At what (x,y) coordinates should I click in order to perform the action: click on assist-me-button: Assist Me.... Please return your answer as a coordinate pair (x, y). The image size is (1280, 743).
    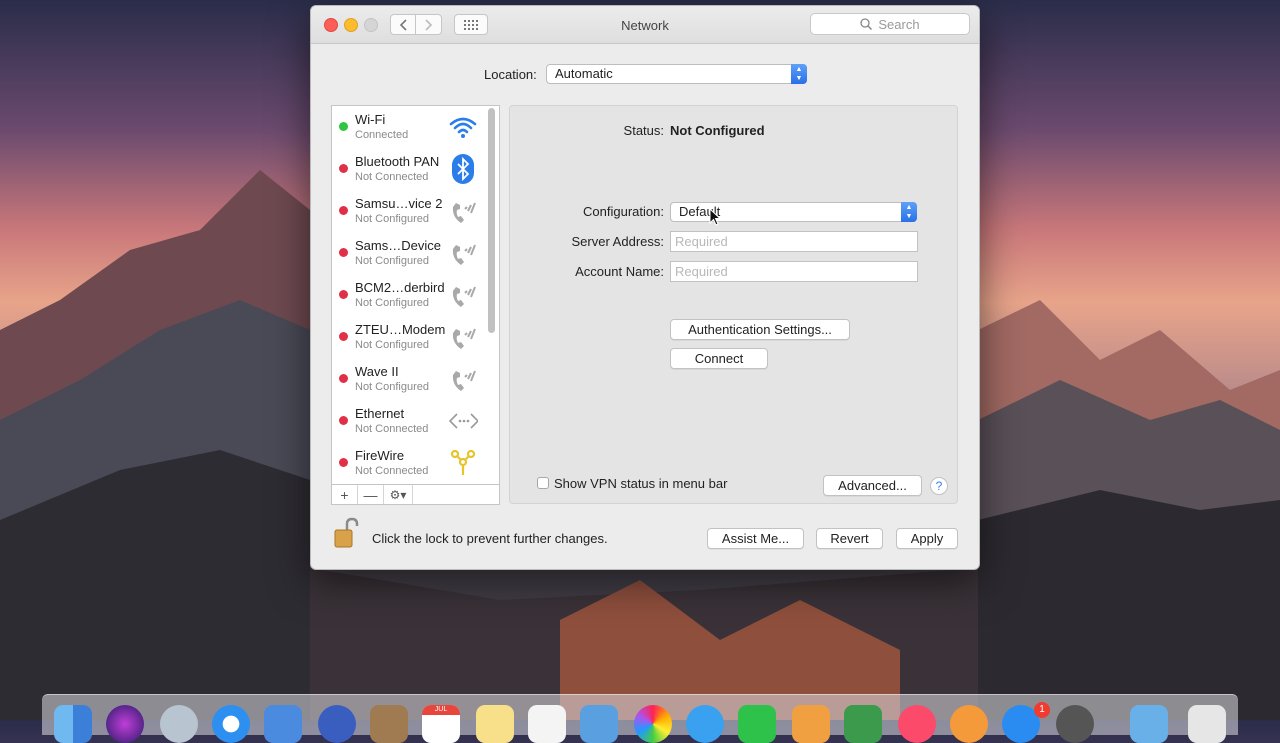
    Looking at the image, I should click on (755, 538).